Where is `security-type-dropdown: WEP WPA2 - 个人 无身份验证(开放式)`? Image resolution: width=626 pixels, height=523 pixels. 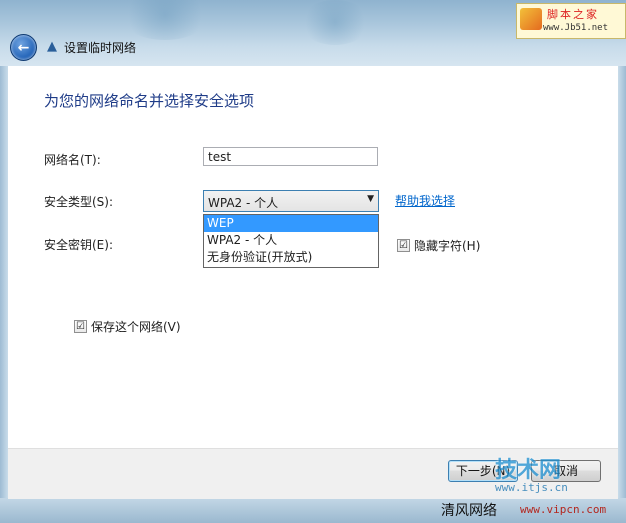 security-type-dropdown: WEP WPA2 - 个人 无身份验证(开放式) is located at coordinates (291, 241).